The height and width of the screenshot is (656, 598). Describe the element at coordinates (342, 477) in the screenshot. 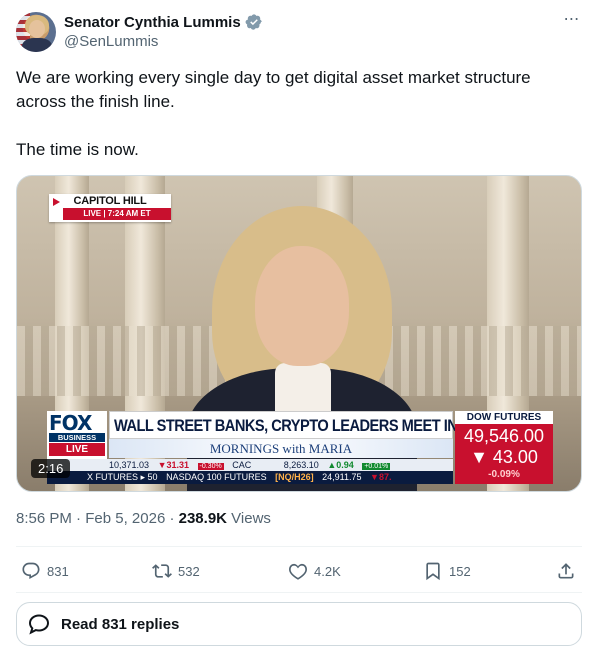

I see `ticker-item: 24,911.75` at that location.